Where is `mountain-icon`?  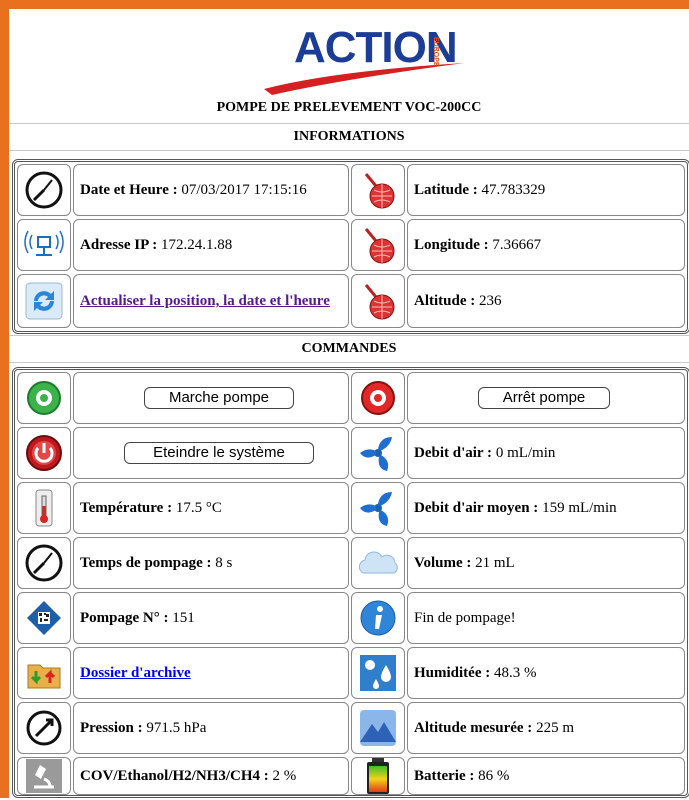
mountain-icon is located at coordinates (378, 728).